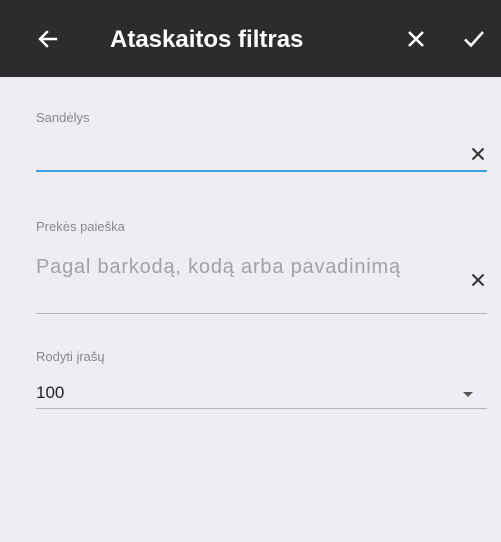  Describe the element at coordinates (261, 408) in the screenshot. I see `records-underline` at that location.